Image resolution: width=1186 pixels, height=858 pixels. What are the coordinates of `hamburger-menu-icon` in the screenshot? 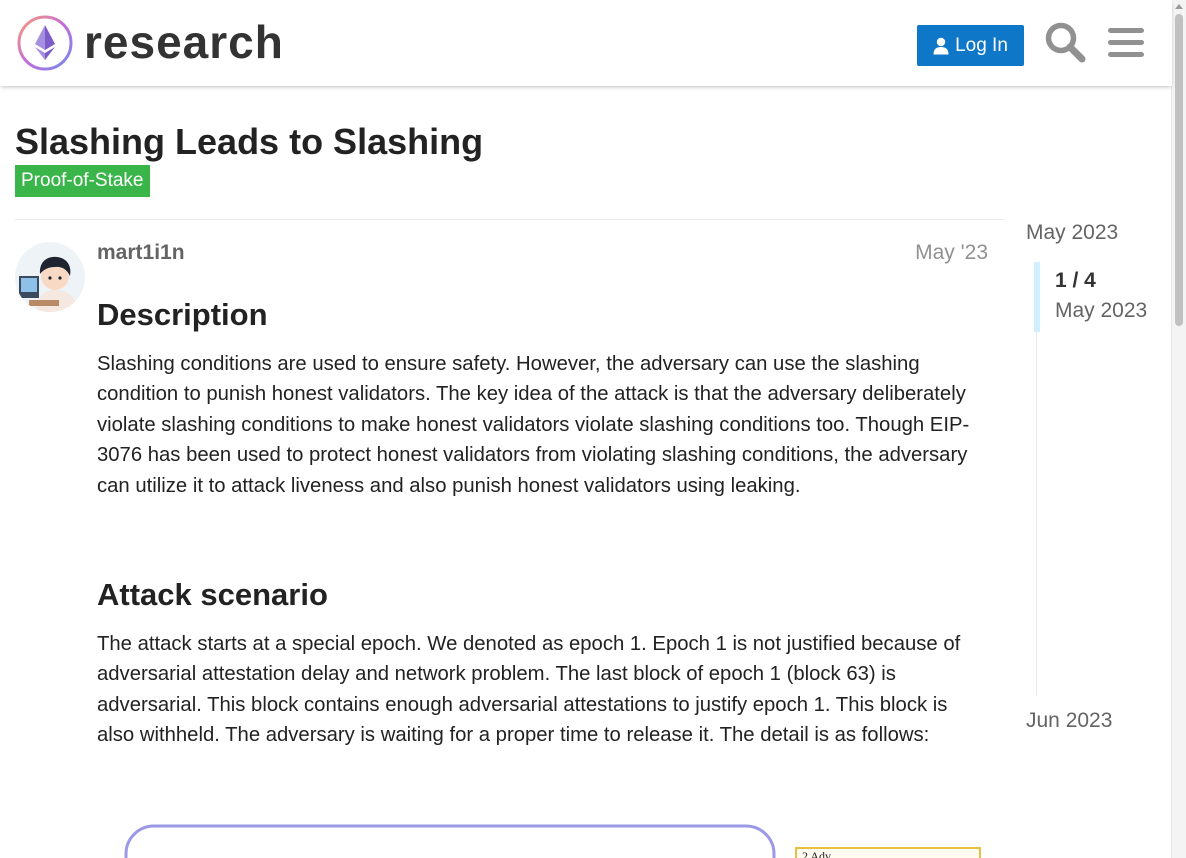 It's located at (1126, 42).